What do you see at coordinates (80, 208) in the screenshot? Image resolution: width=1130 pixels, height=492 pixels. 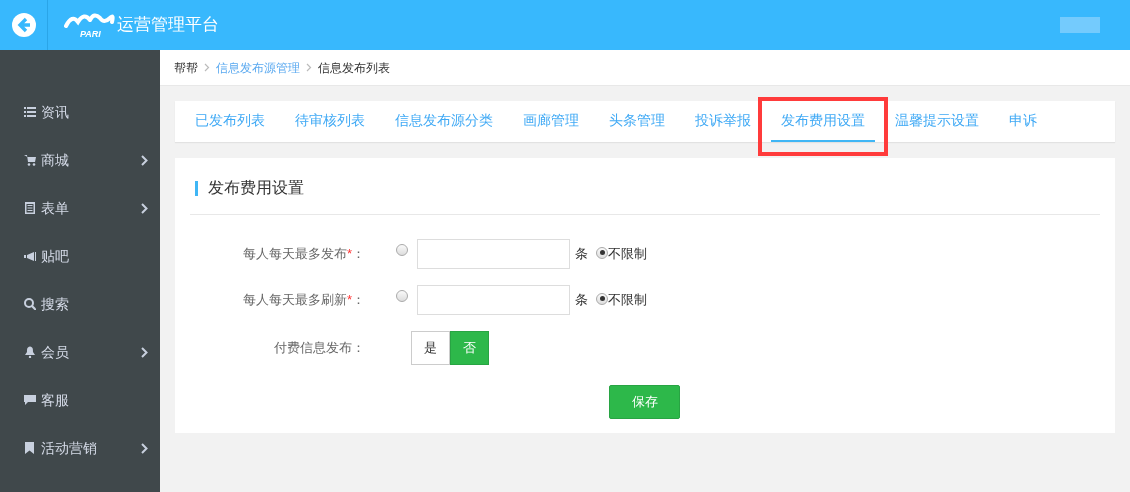 I see `sidebar-item: 表单` at bounding box center [80, 208].